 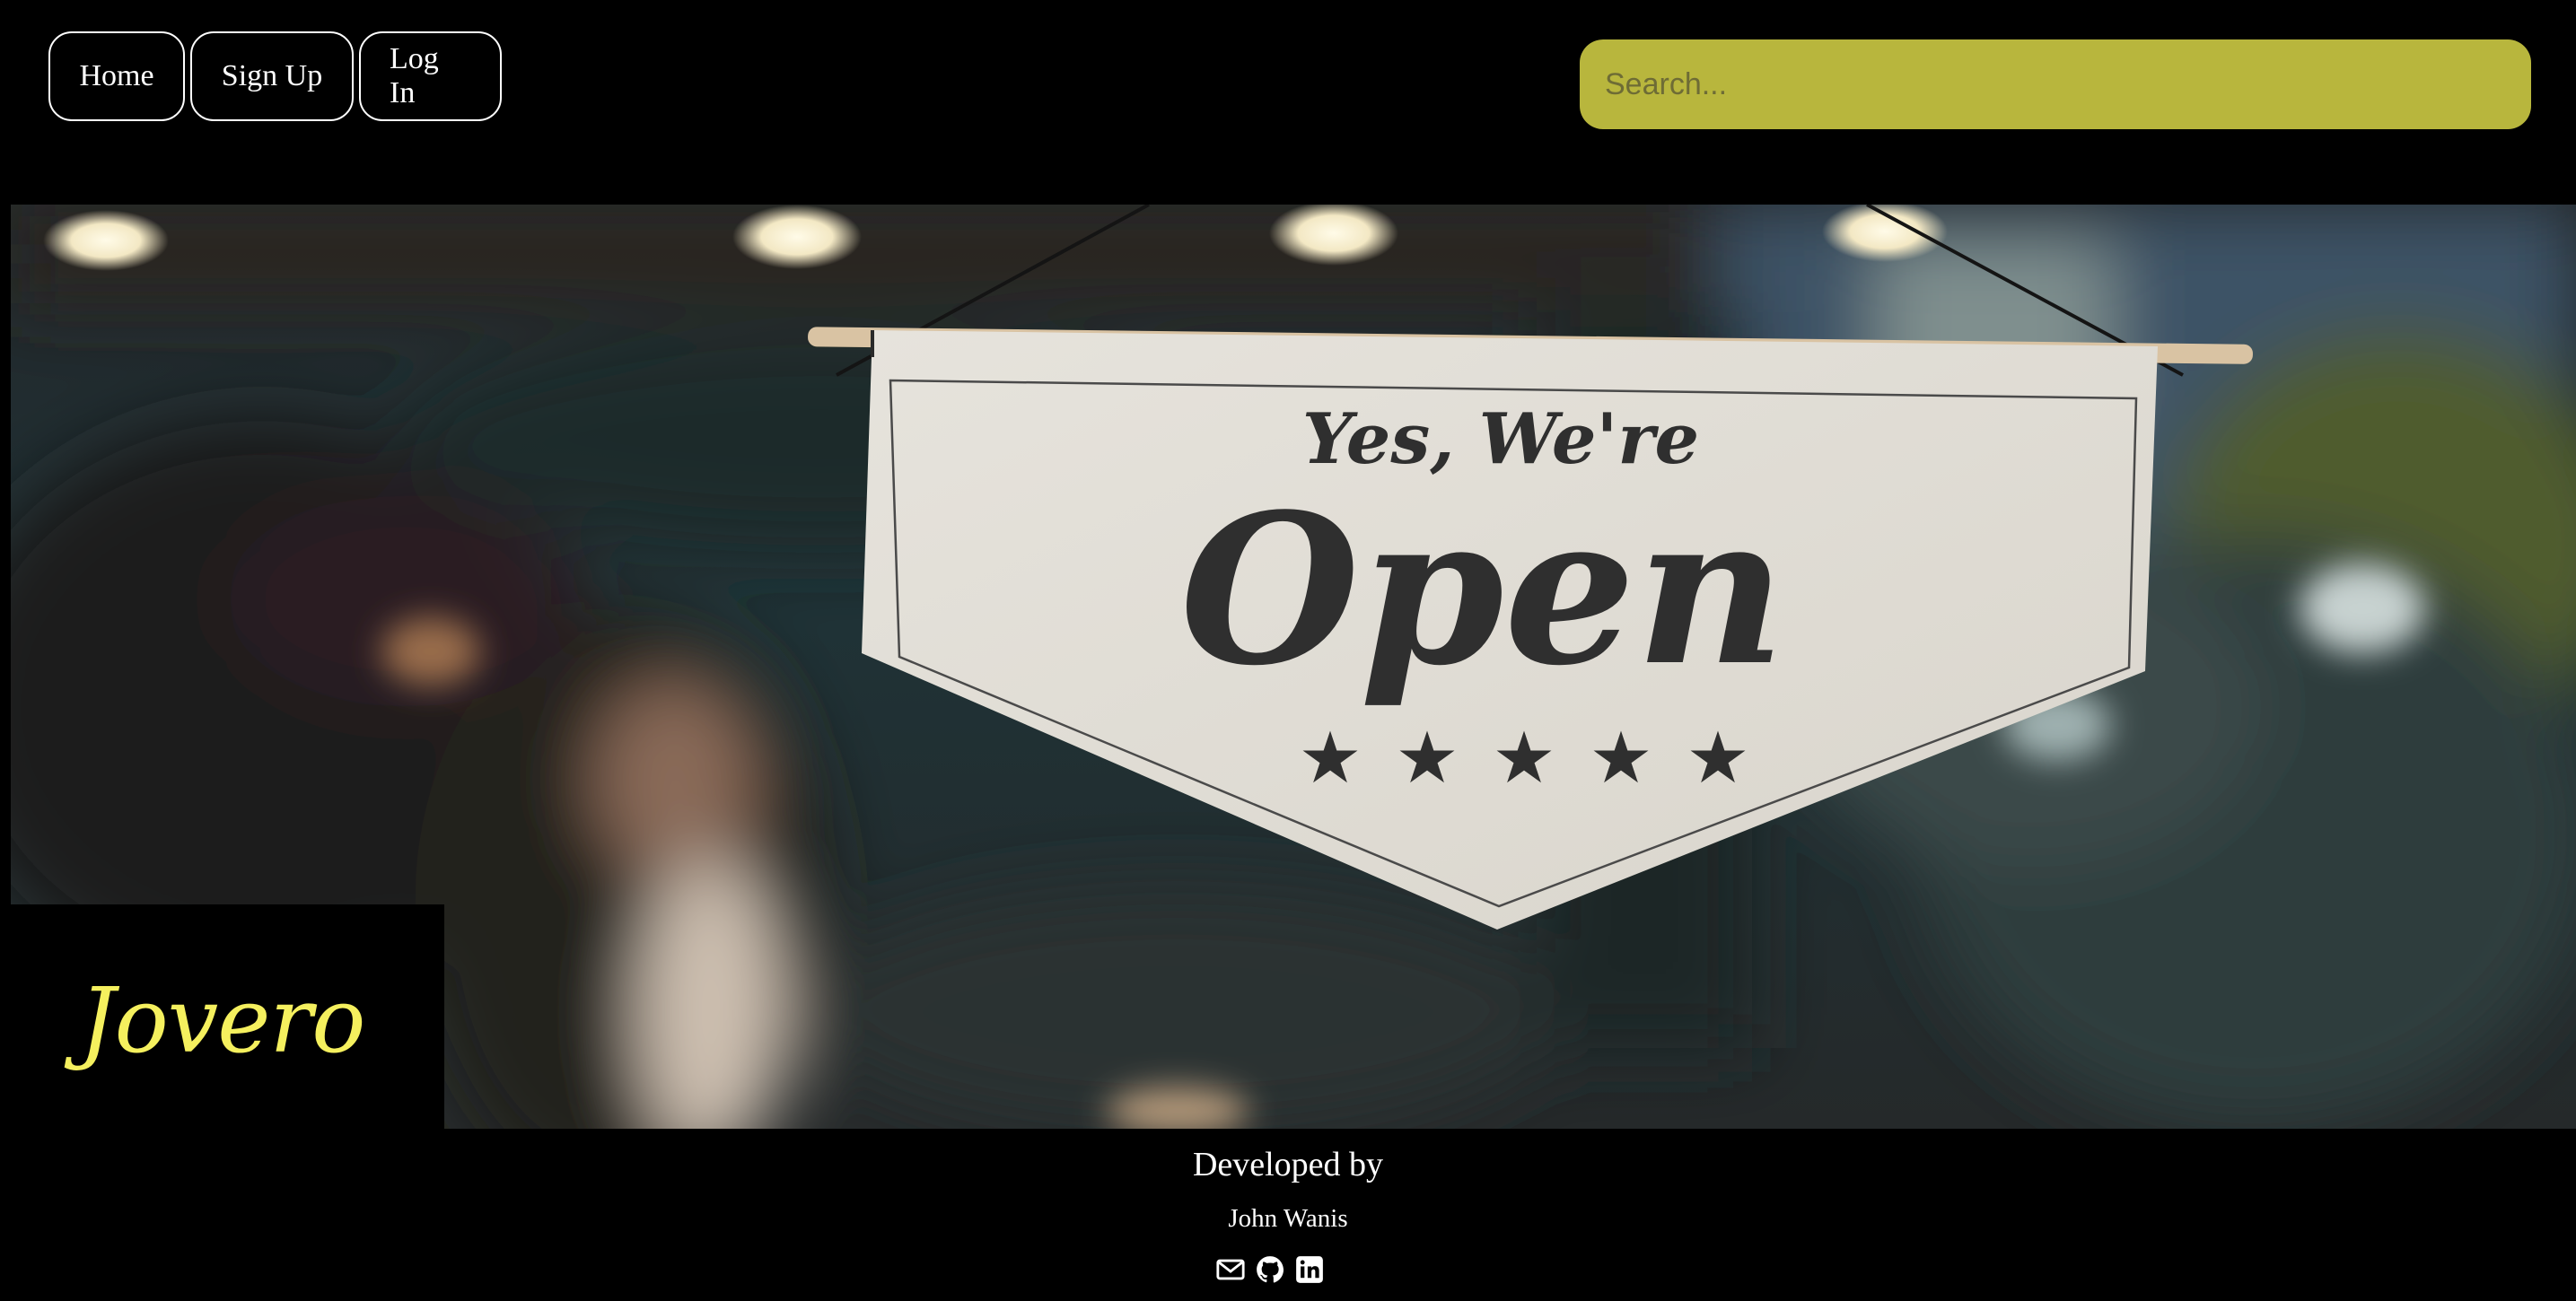 I want to click on banner-main-text: Open, so click(x=1483, y=590).